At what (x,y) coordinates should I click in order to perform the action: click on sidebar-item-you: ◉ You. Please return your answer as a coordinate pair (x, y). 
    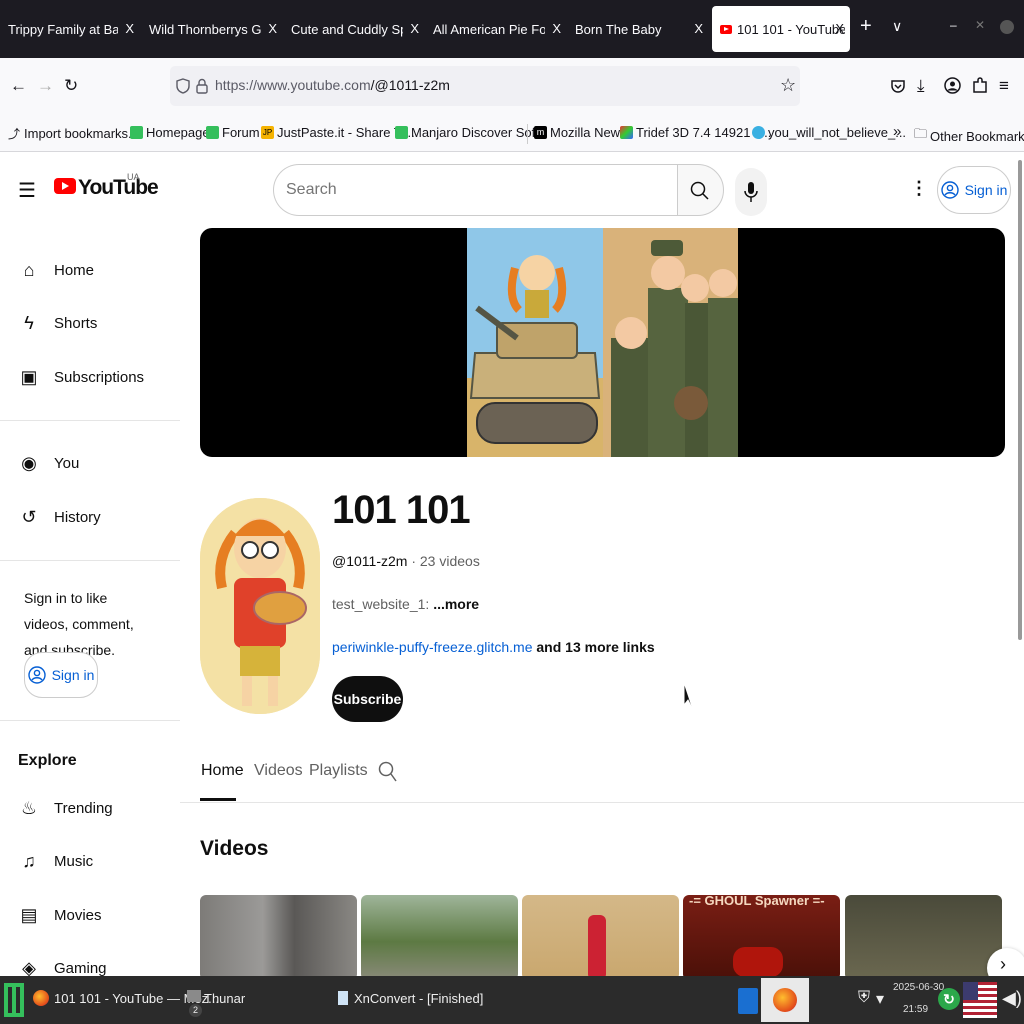
    Looking at the image, I should click on (90, 463).